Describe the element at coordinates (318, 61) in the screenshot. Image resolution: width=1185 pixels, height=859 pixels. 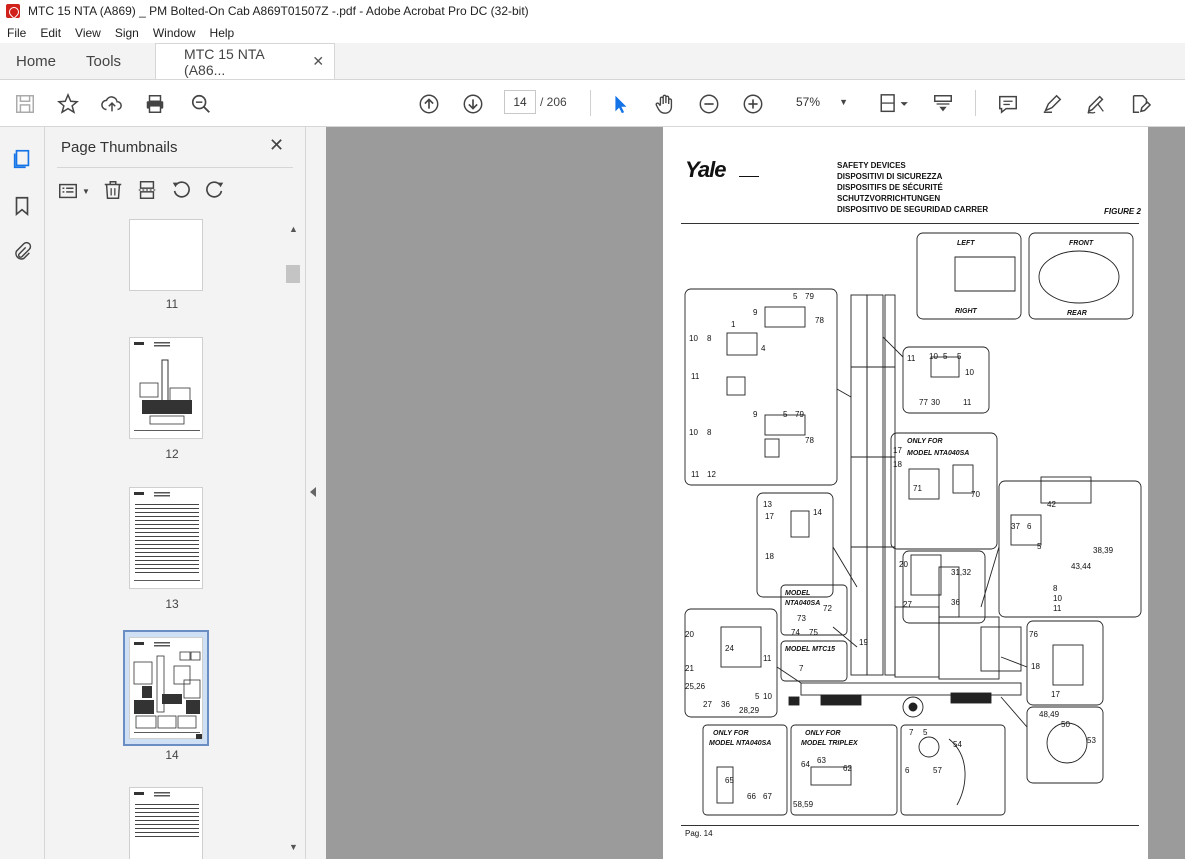
I see `close-icon: ✕` at that location.